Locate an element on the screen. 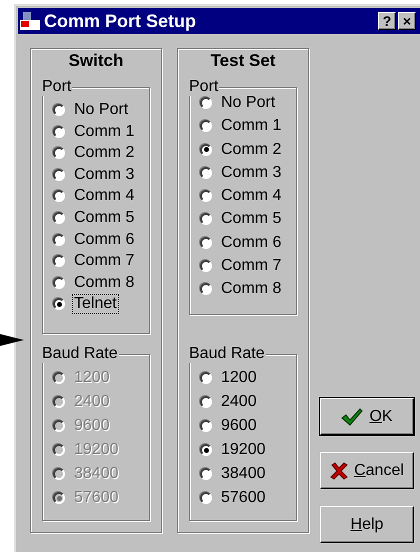 The height and width of the screenshot is (552, 420). app-icon is located at coordinates (30, 21).